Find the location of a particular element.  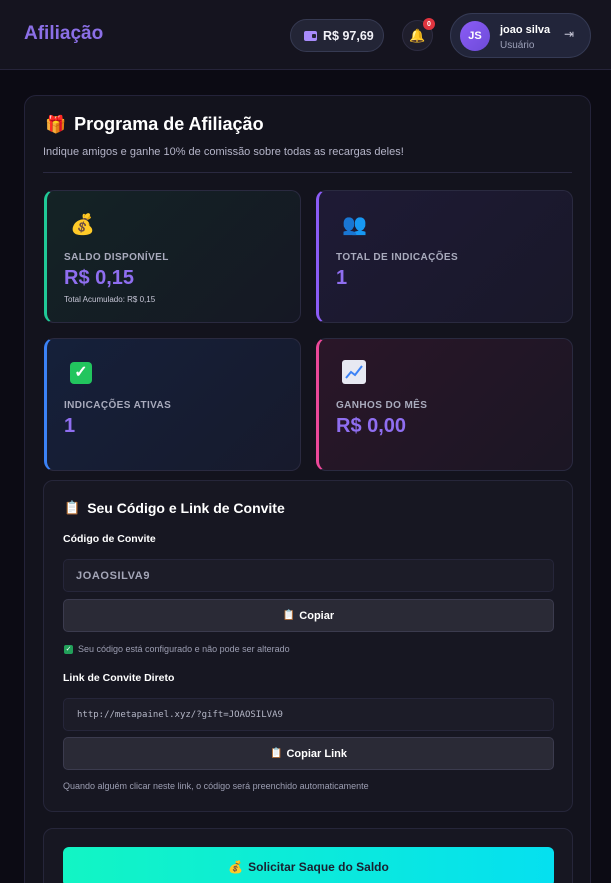

invite-section-title: 📋 Seu Código e Link de Convite is located at coordinates (174, 508).